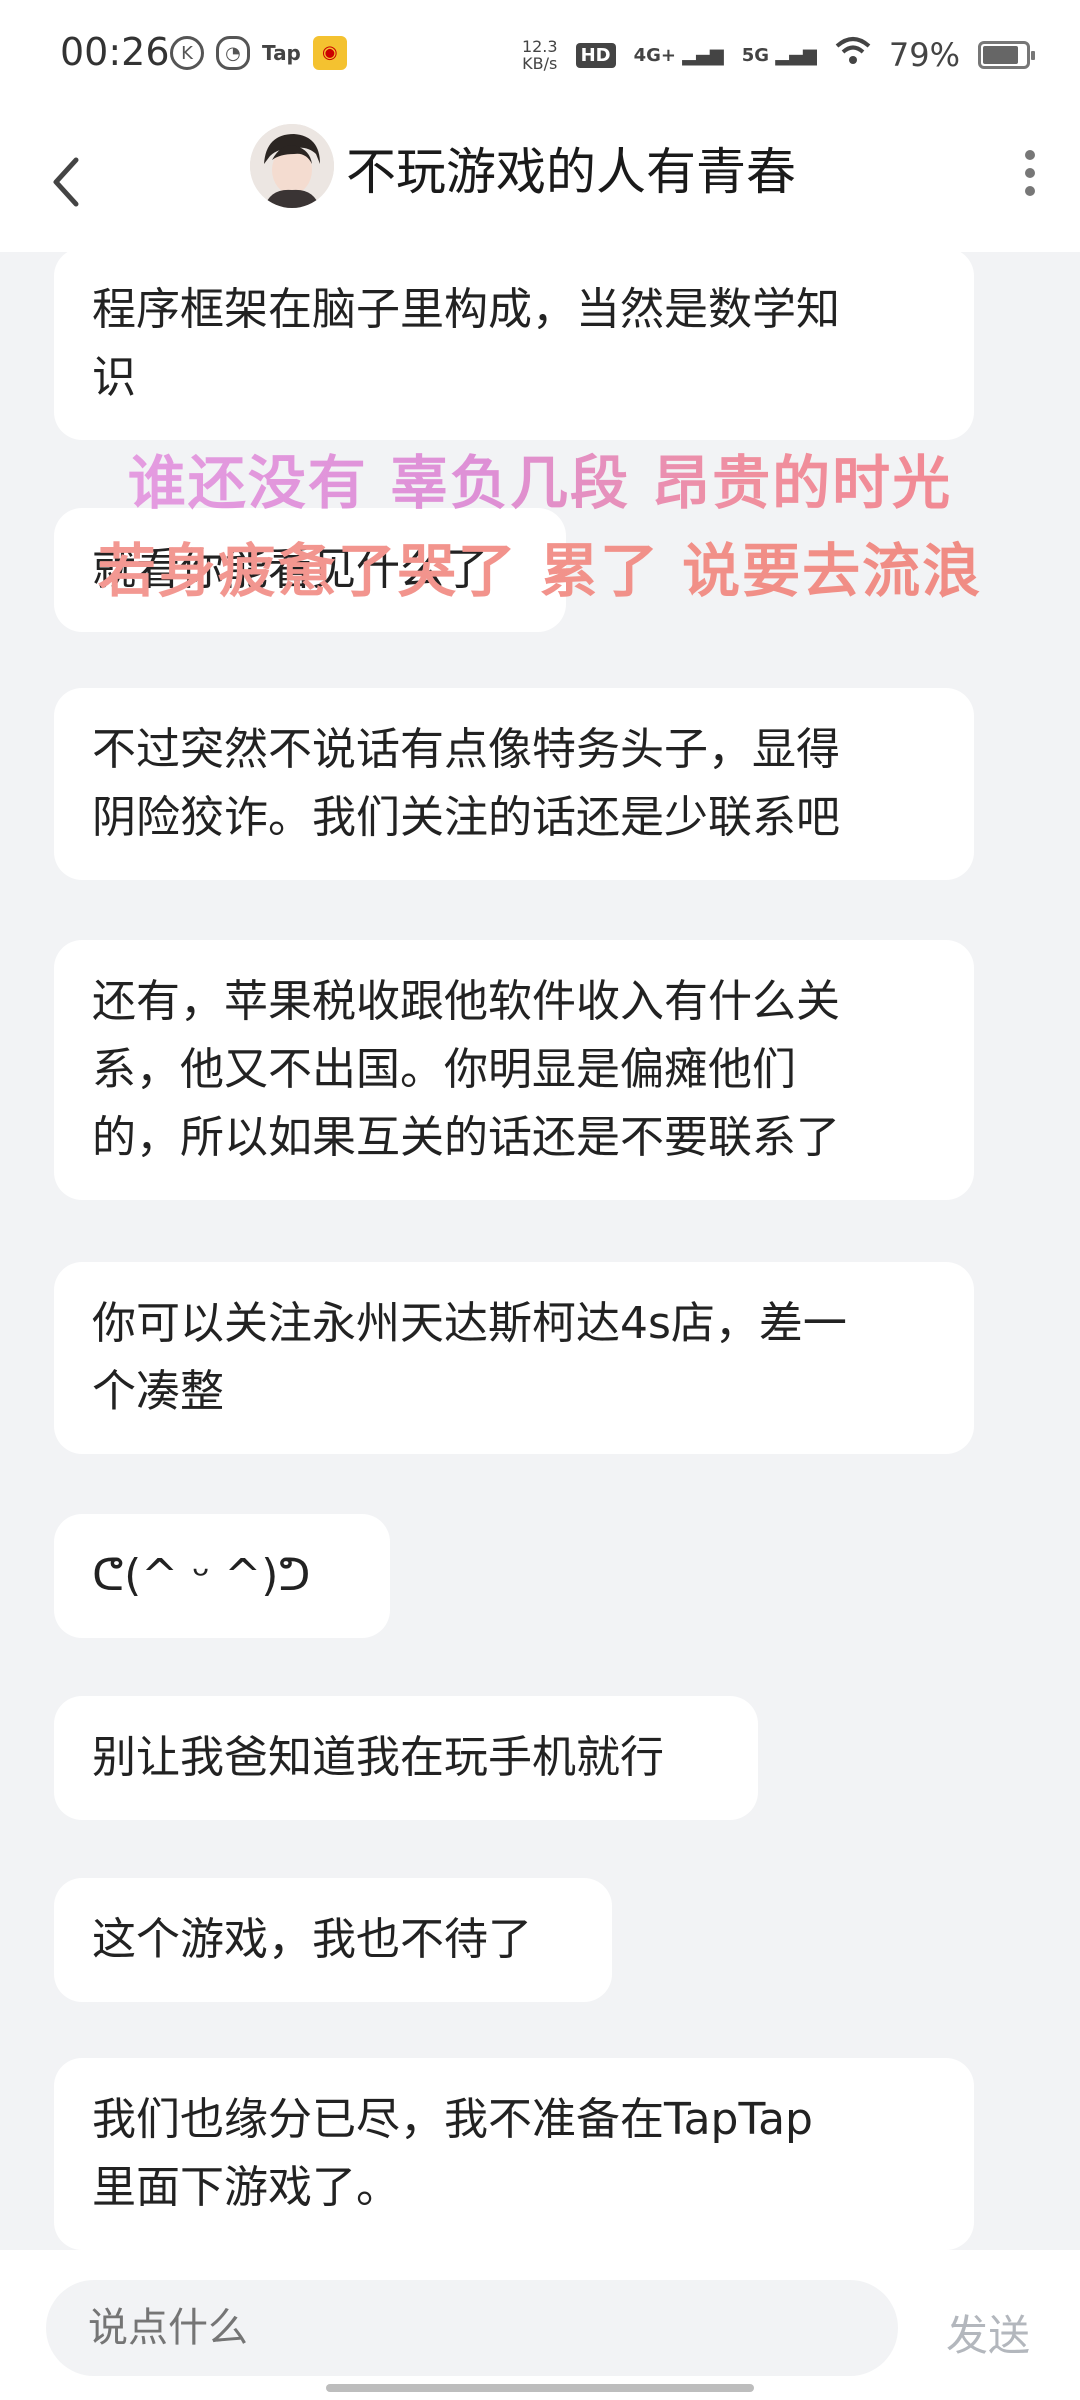 This screenshot has width=1080, height=2400. What do you see at coordinates (115, 52) in the screenshot?
I see `status-time: 00:26` at bounding box center [115, 52].